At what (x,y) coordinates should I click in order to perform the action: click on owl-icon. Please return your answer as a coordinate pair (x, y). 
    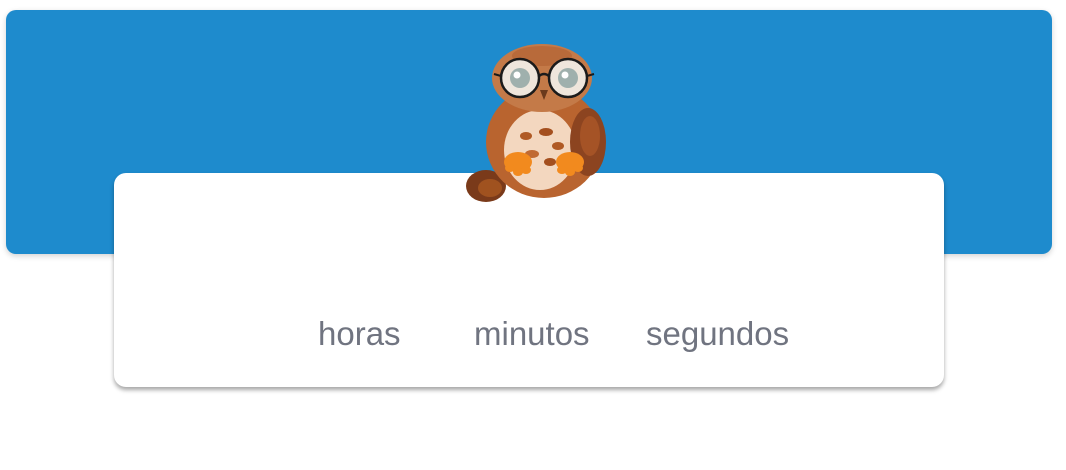
    Looking at the image, I should click on (542, 124).